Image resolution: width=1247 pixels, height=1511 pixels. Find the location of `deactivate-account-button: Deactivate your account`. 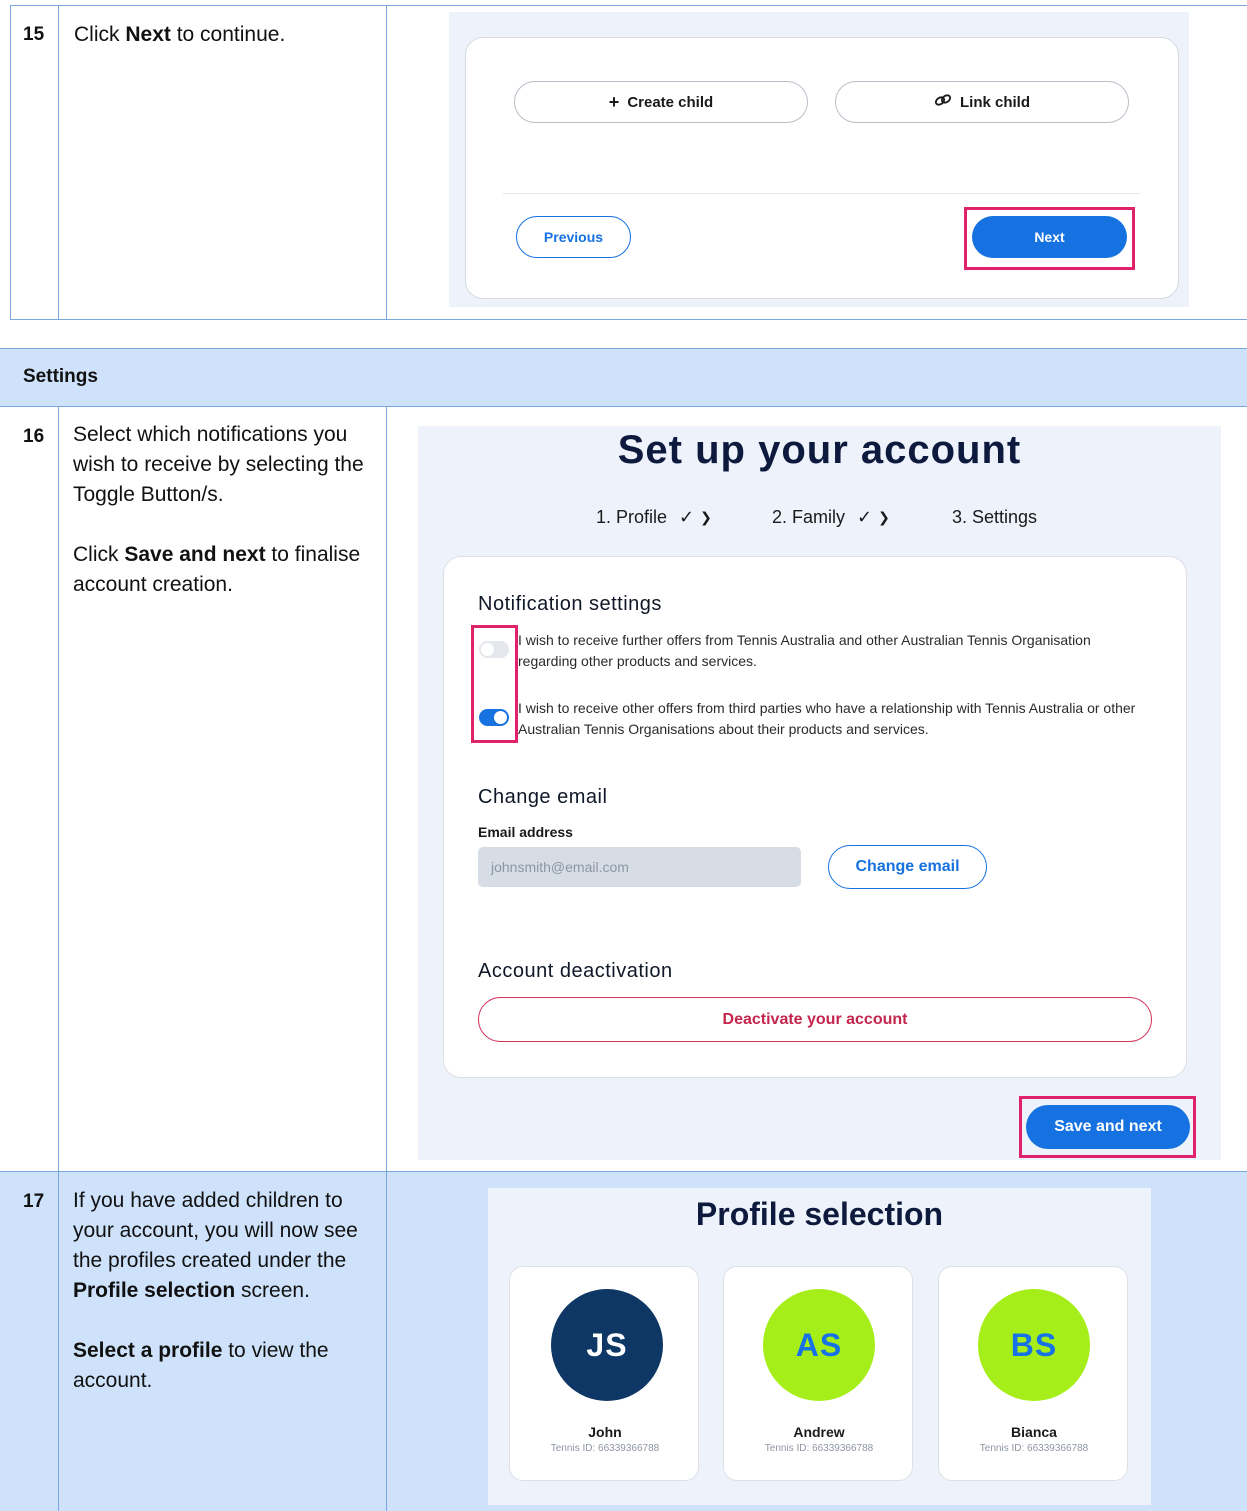

deactivate-account-button: Deactivate your account is located at coordinates (815, 1019).